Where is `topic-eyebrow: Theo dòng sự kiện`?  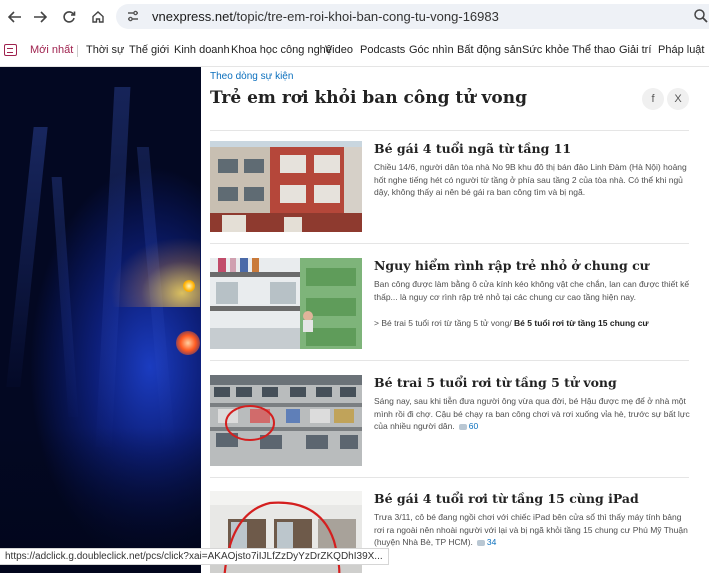
topic-eyebrow: Theo dòng sự kiện is located at coordinates (251, 76).